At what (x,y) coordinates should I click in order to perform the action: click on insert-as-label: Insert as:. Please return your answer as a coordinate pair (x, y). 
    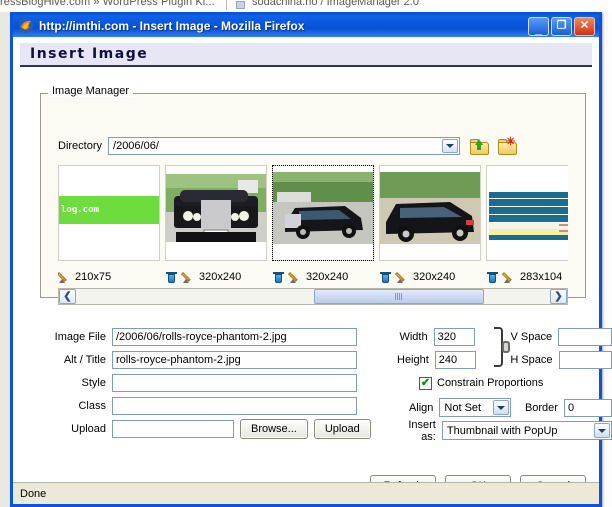
    Looking at the image, I should click on (422, 430).